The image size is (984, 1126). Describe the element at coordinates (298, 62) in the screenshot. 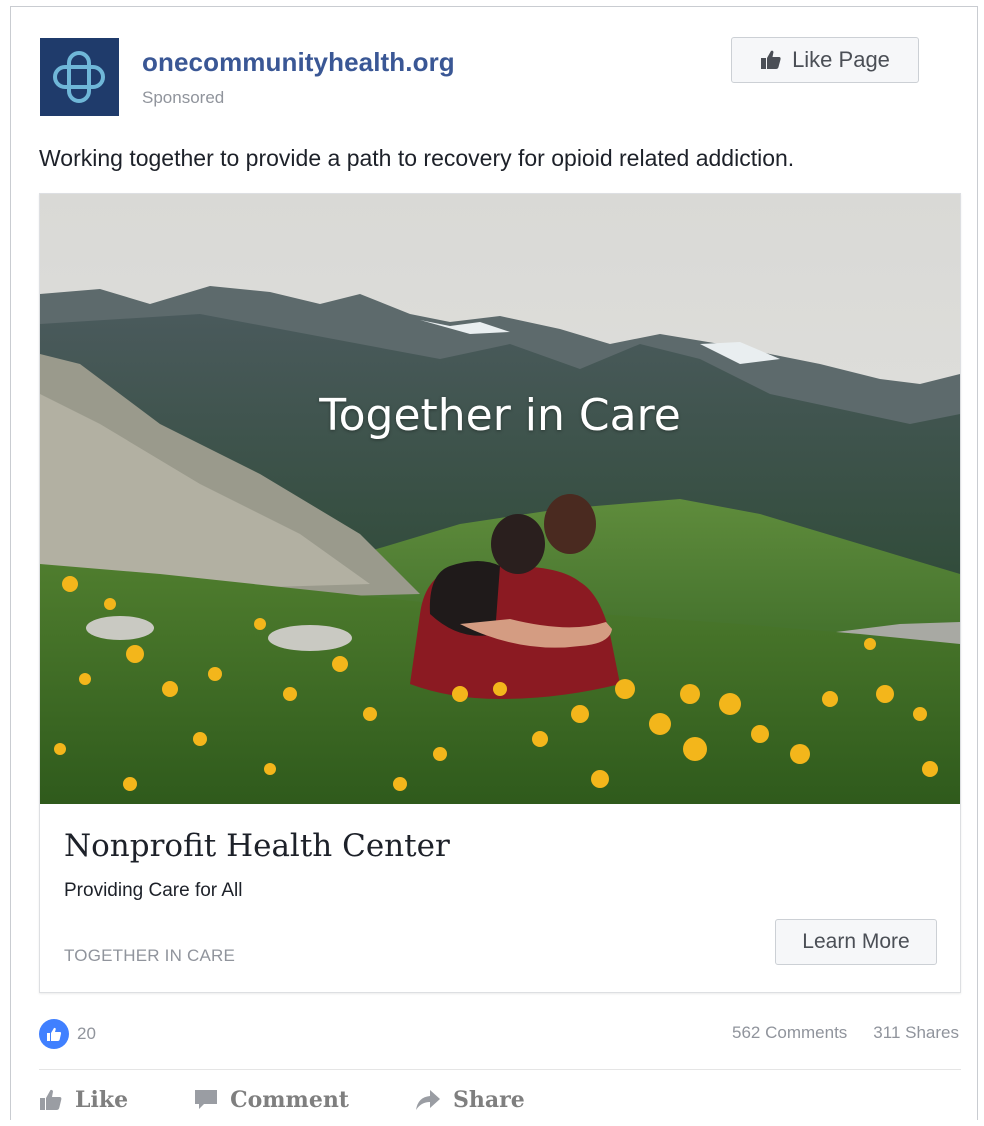

I see `page-name-link: onecommunityhealth.org` at that location.